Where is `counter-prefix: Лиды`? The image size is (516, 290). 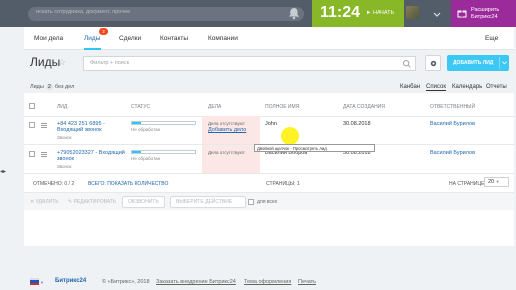
counter-prefix: Лиды is located at coordinates (37, 87).